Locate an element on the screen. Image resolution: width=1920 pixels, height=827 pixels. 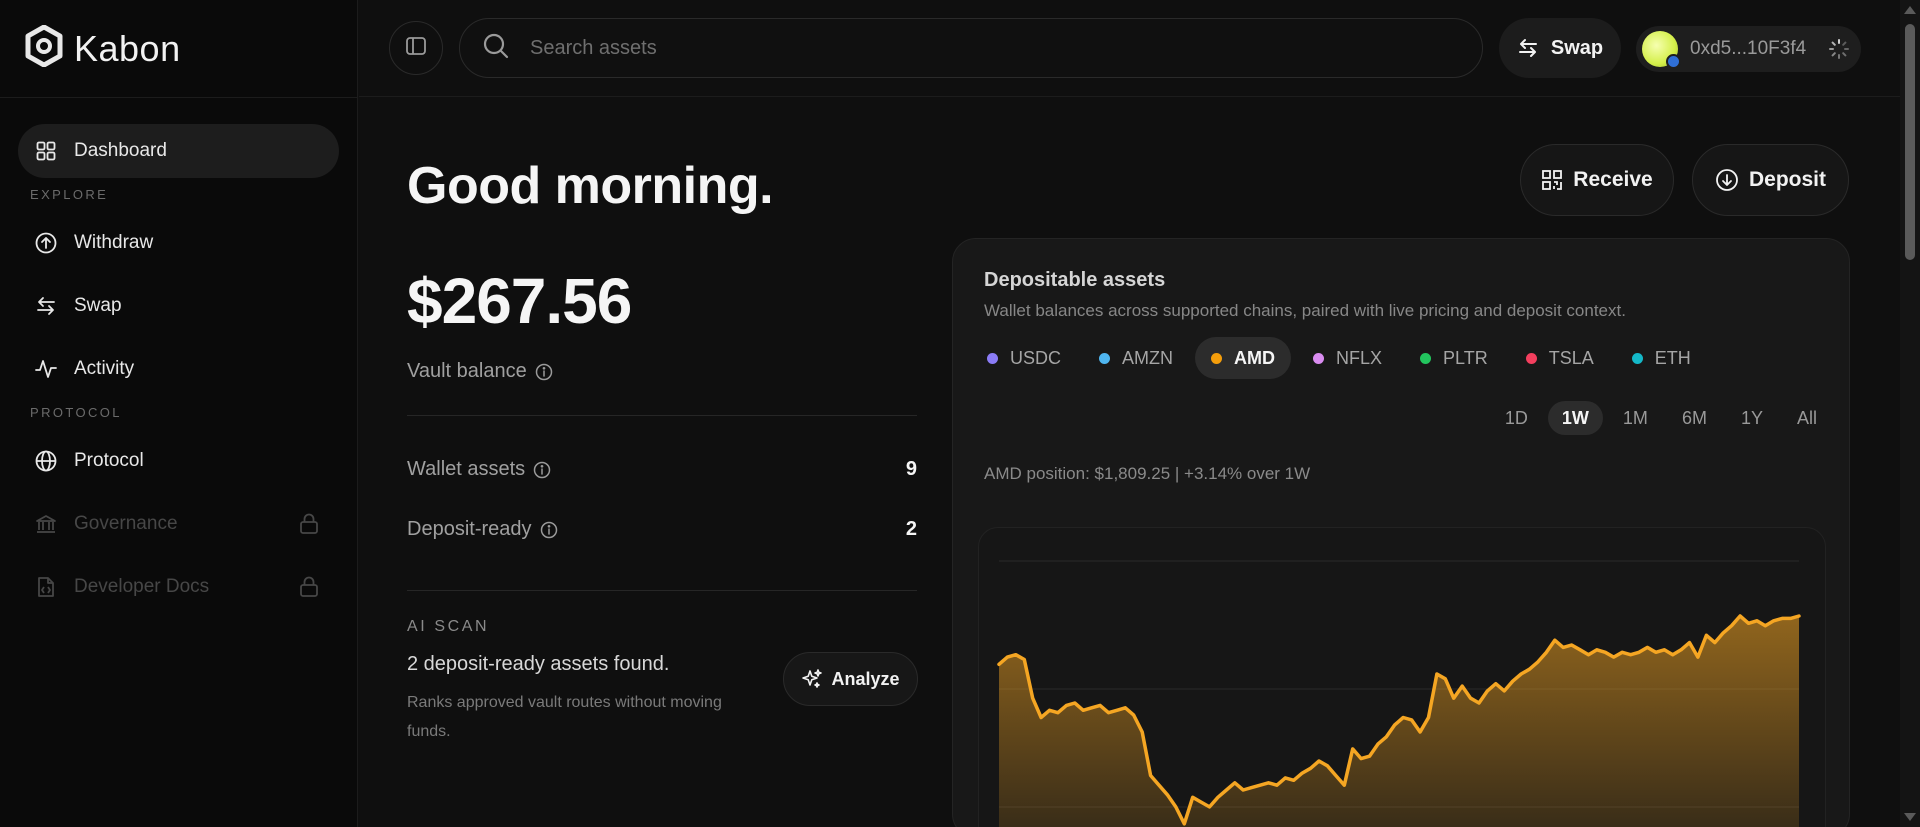
asset-tab-label: PLTR is located at coordinates (1465, 357).